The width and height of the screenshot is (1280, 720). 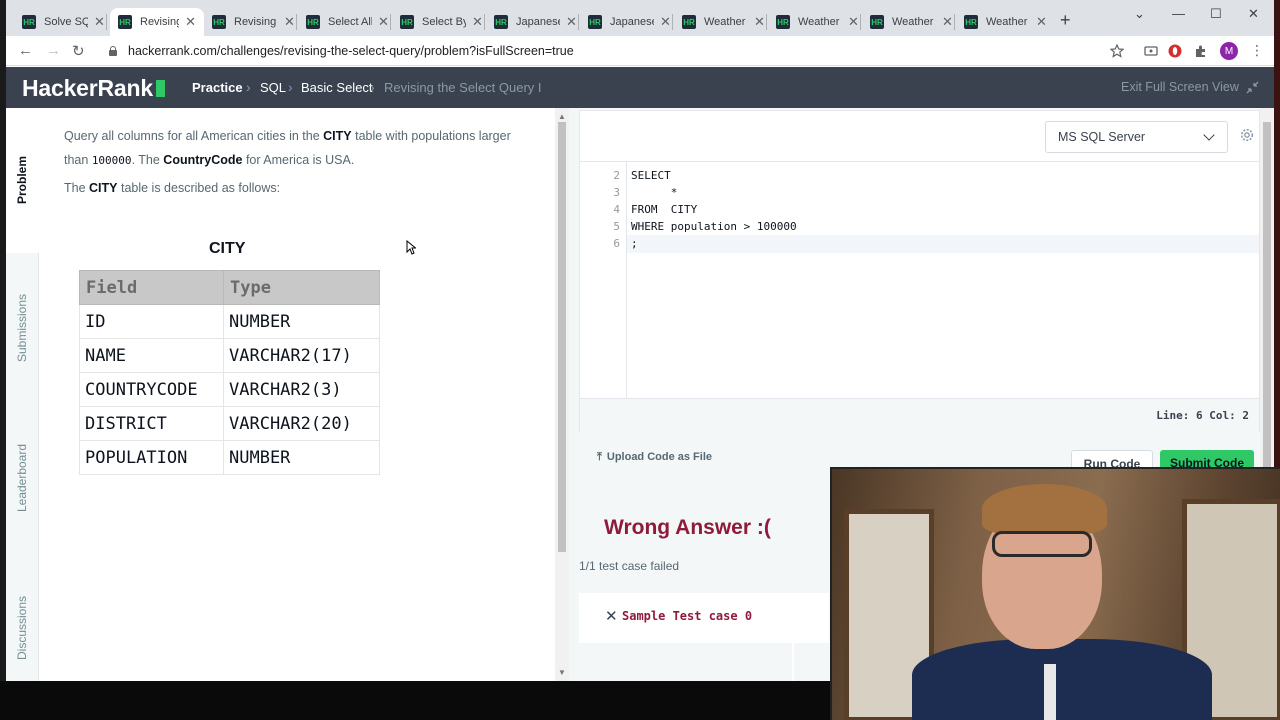 What do you see at coordinates (22, 478) in the screenshot?
I see `tab-leaderboard: Leaderboard` at bounding box center [22, 478].